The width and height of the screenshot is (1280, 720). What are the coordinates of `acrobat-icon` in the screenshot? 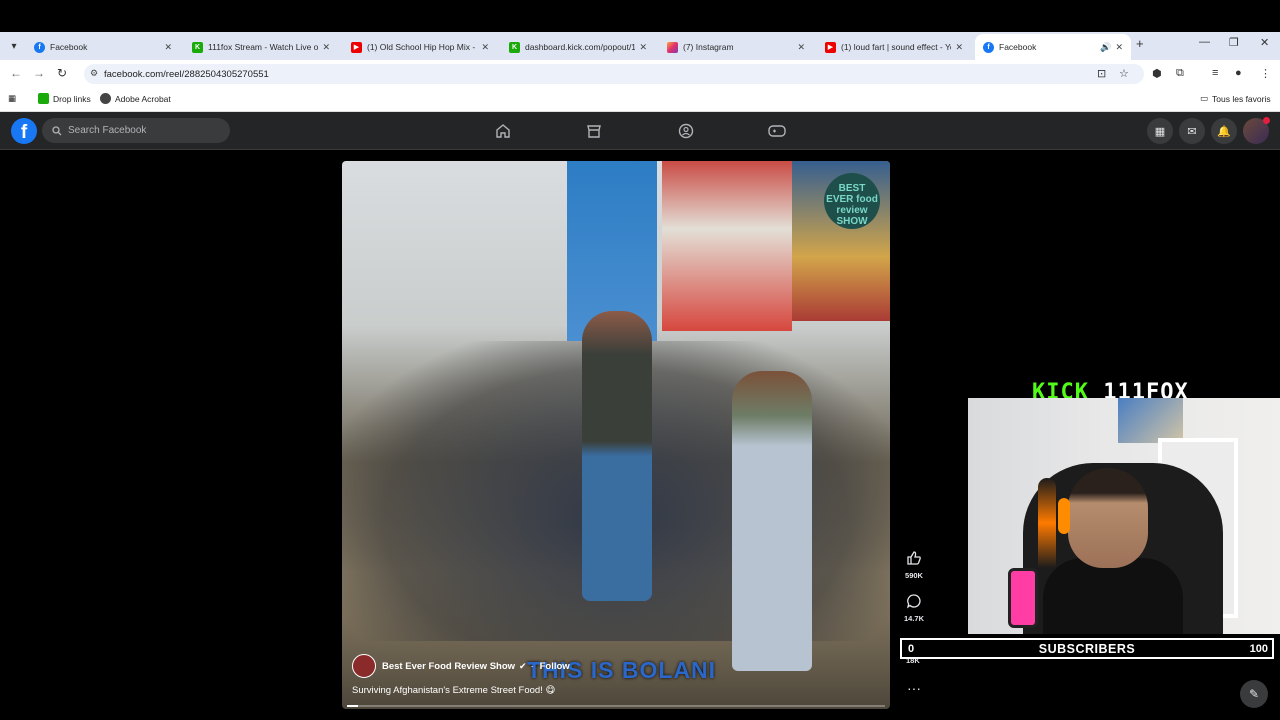 It's located at (105, 98).